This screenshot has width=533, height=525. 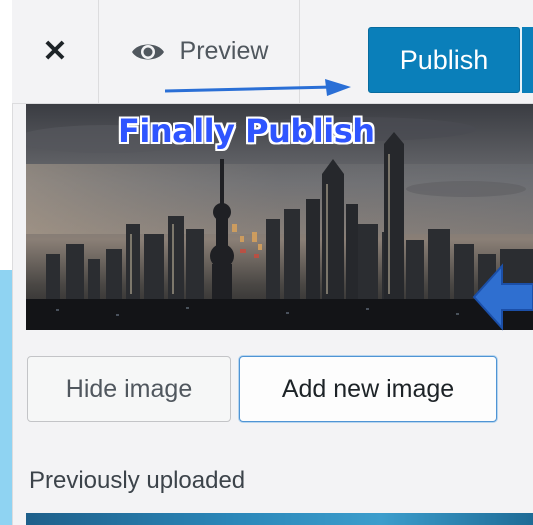 I want to click on previously-uploaded-heading: Previously uploaded, so click(x=137, y=480).